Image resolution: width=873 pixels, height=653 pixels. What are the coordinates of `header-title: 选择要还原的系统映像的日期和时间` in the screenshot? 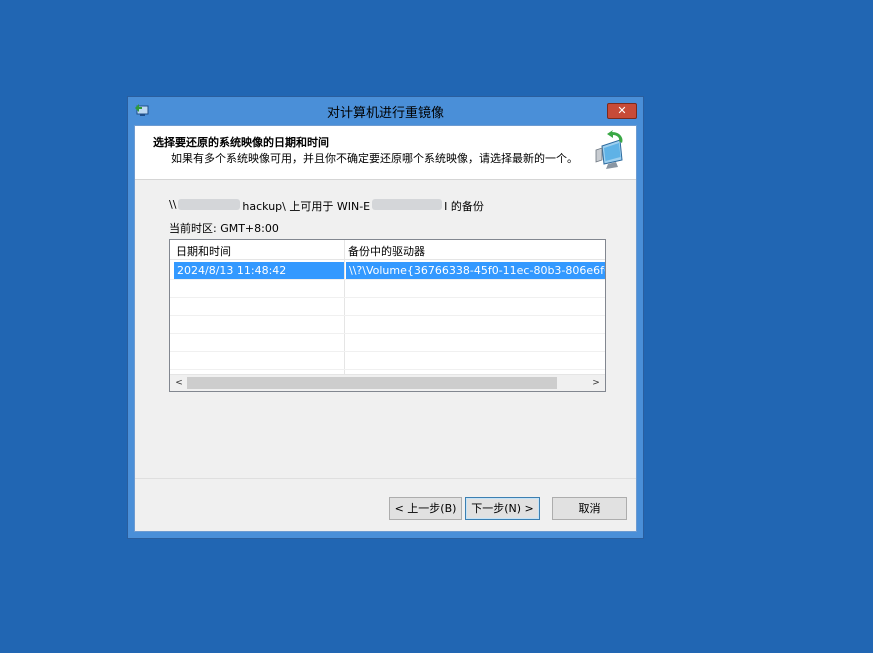 It's located at (241, 142).